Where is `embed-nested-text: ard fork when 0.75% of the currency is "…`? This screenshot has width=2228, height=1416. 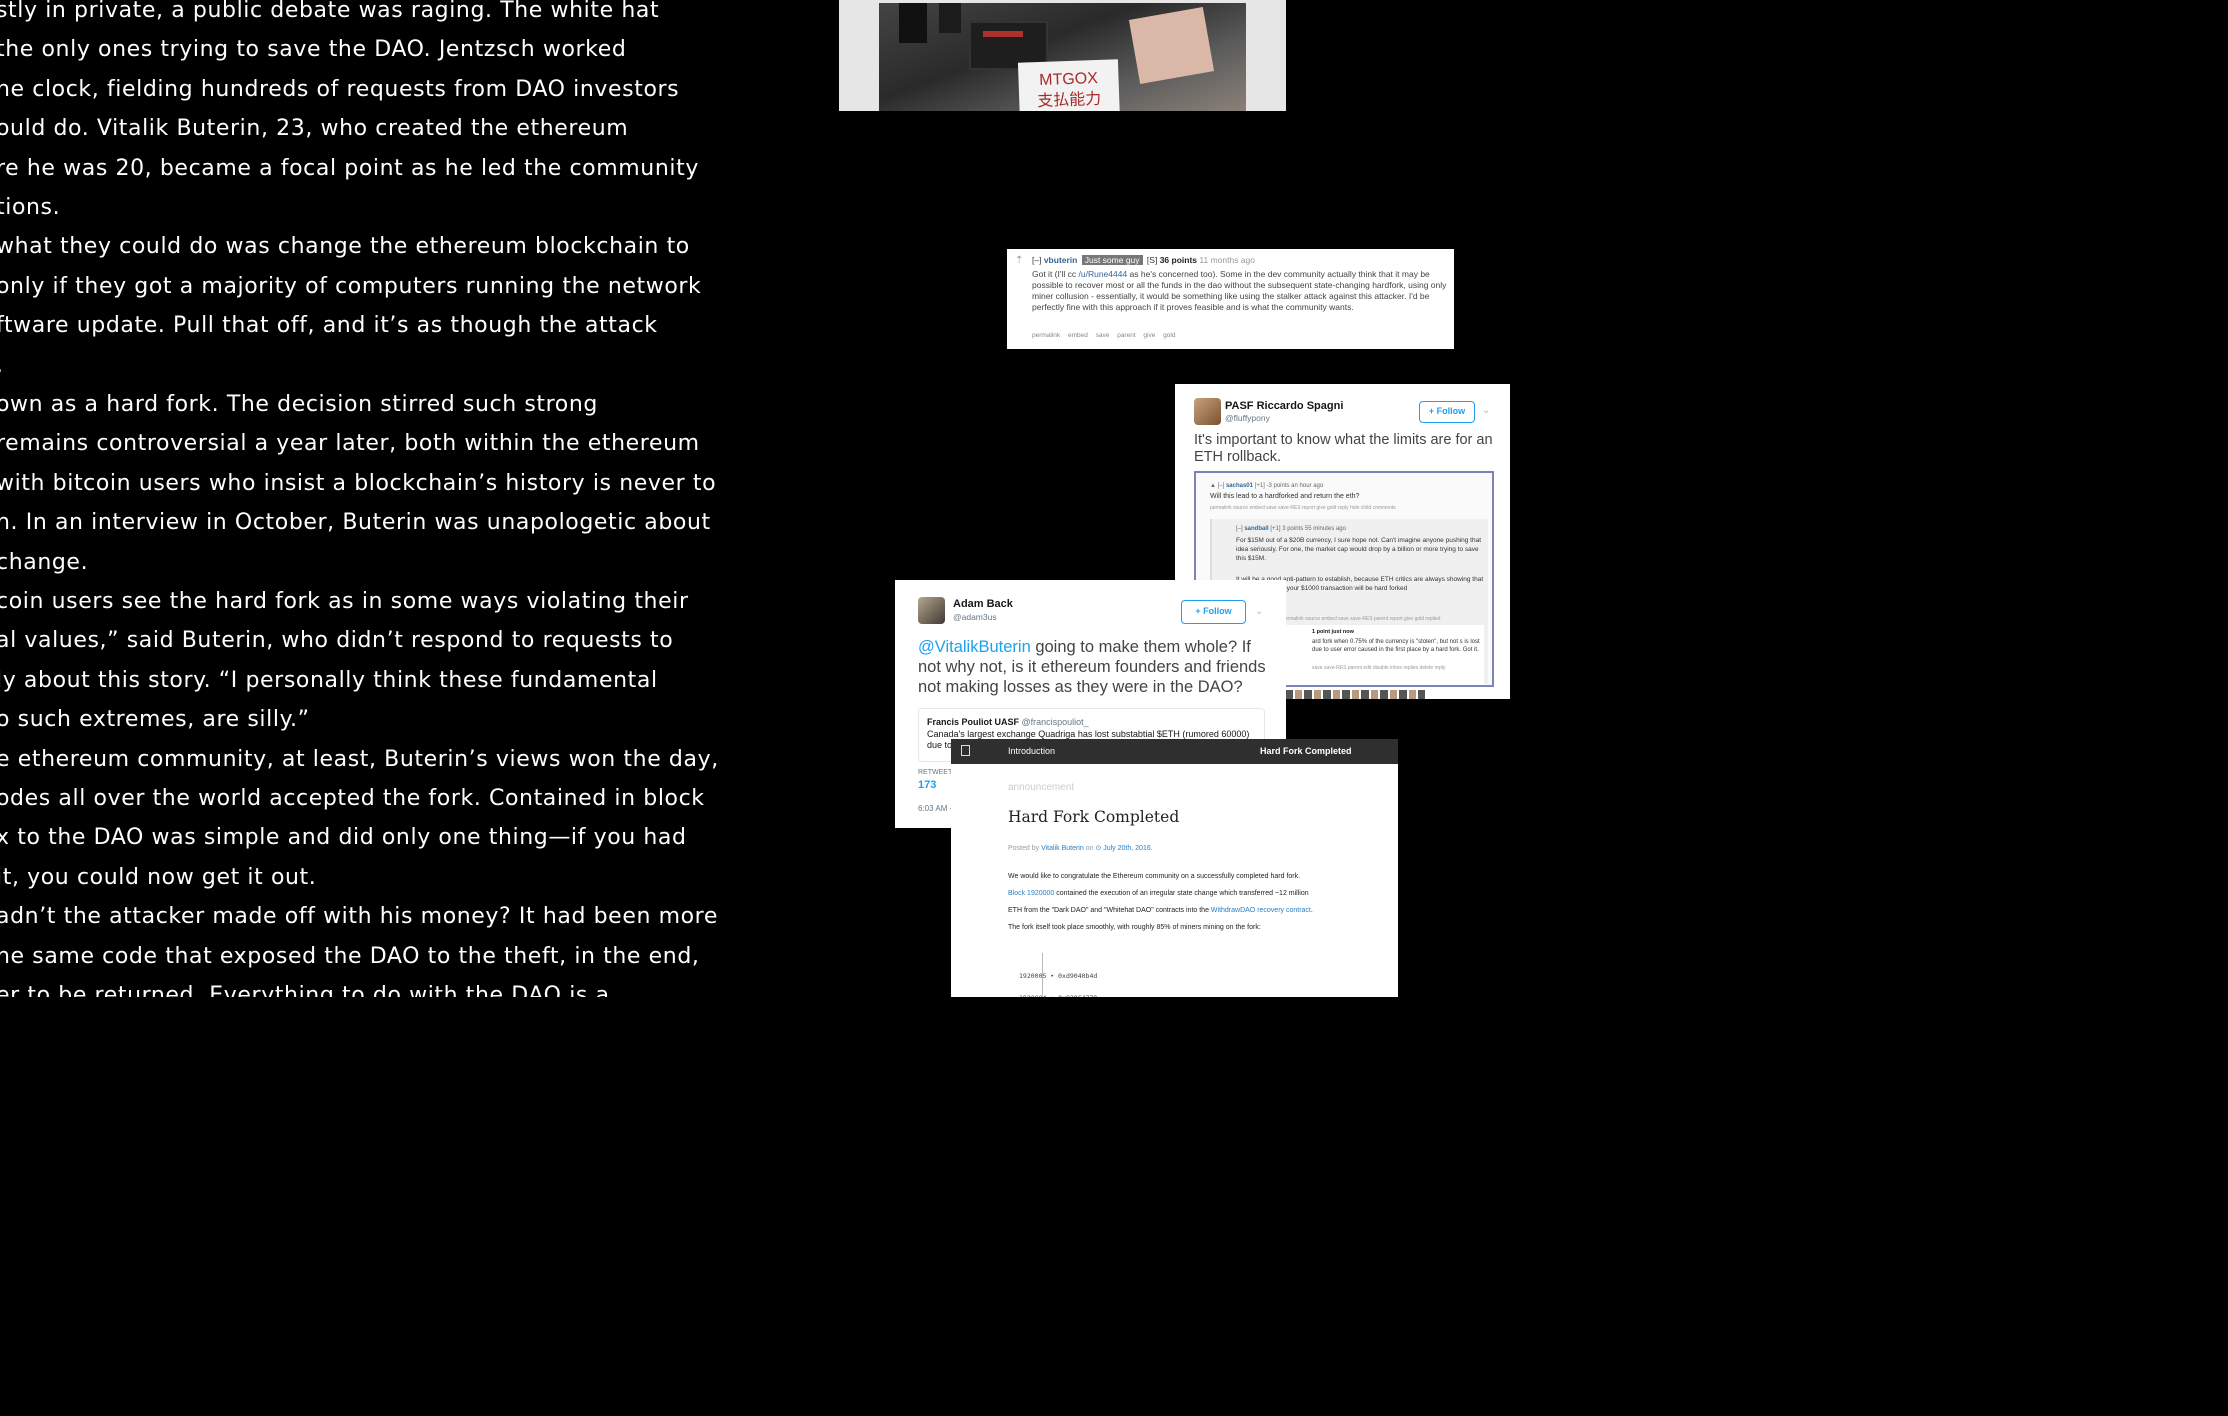 embed-nested-text: ard fork when 0.75% of the currency is "… is located at coordinates (1396, 646).